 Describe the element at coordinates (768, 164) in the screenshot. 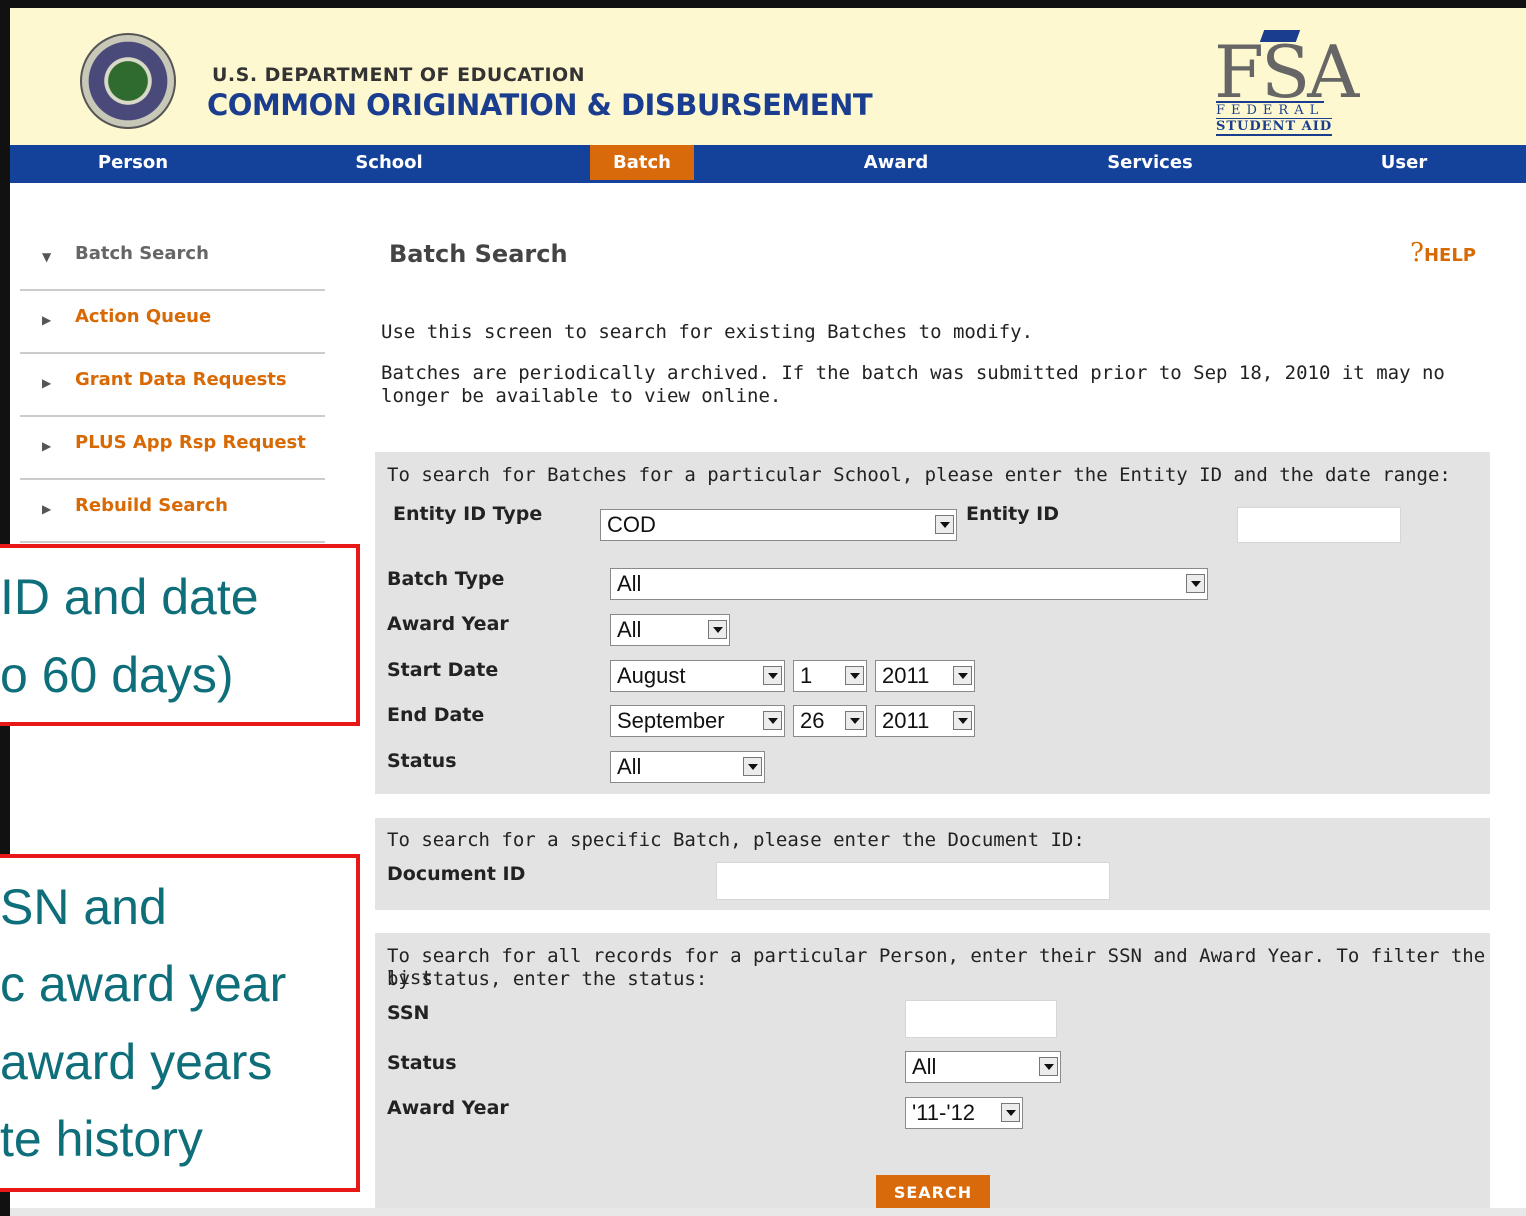

I see `main-nav: Person School Batch Award Services User` at that location.